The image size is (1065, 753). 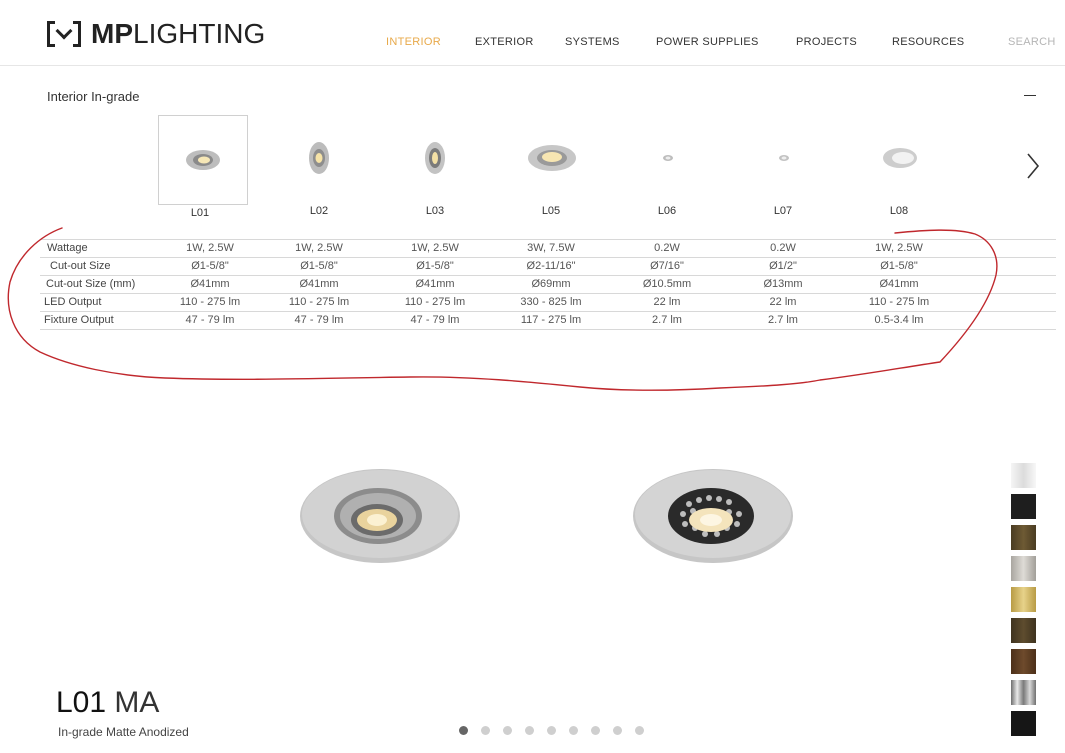 I want to click on spec-cell: Ø13mm, so click(x=783, y=284).